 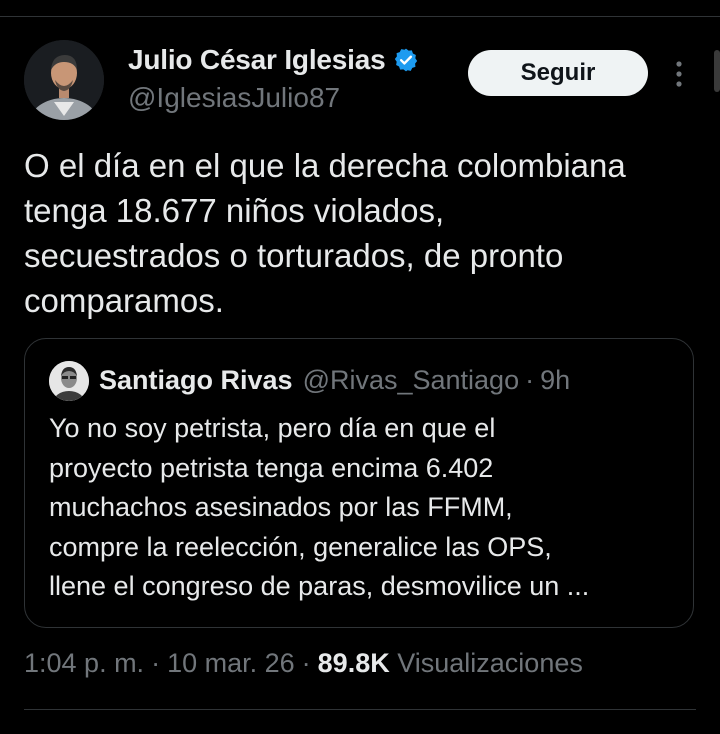 I want to click on follow-button: Seguir, so click(x=558, y=73).